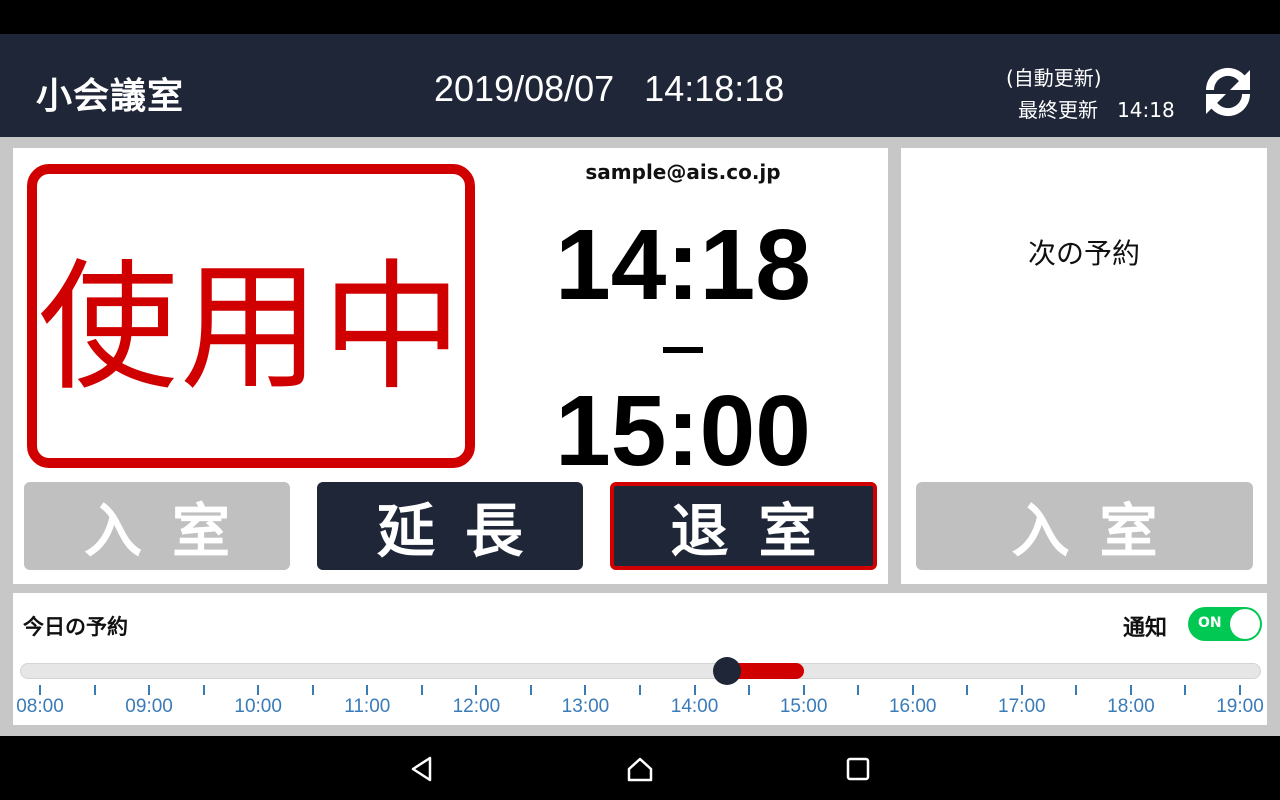 The image size is (1280, 800). I want to click on android-nav-bar, so click(640, 768).